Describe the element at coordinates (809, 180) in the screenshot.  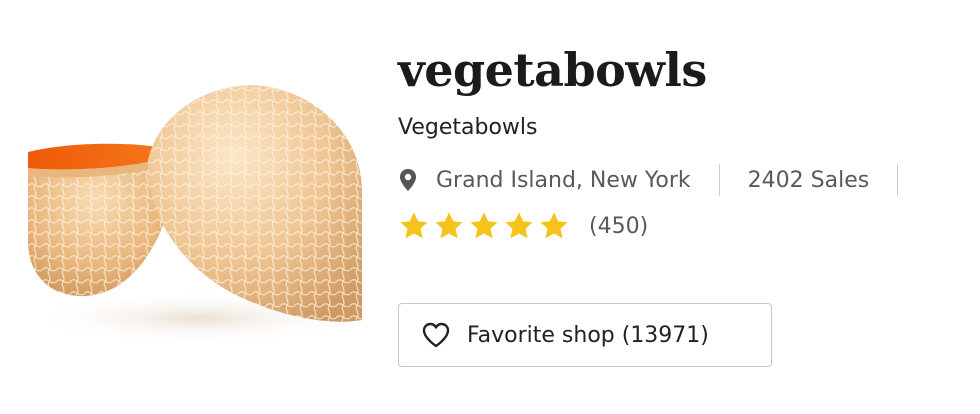
I see `shop-sales: 2402 Sales` at that location.